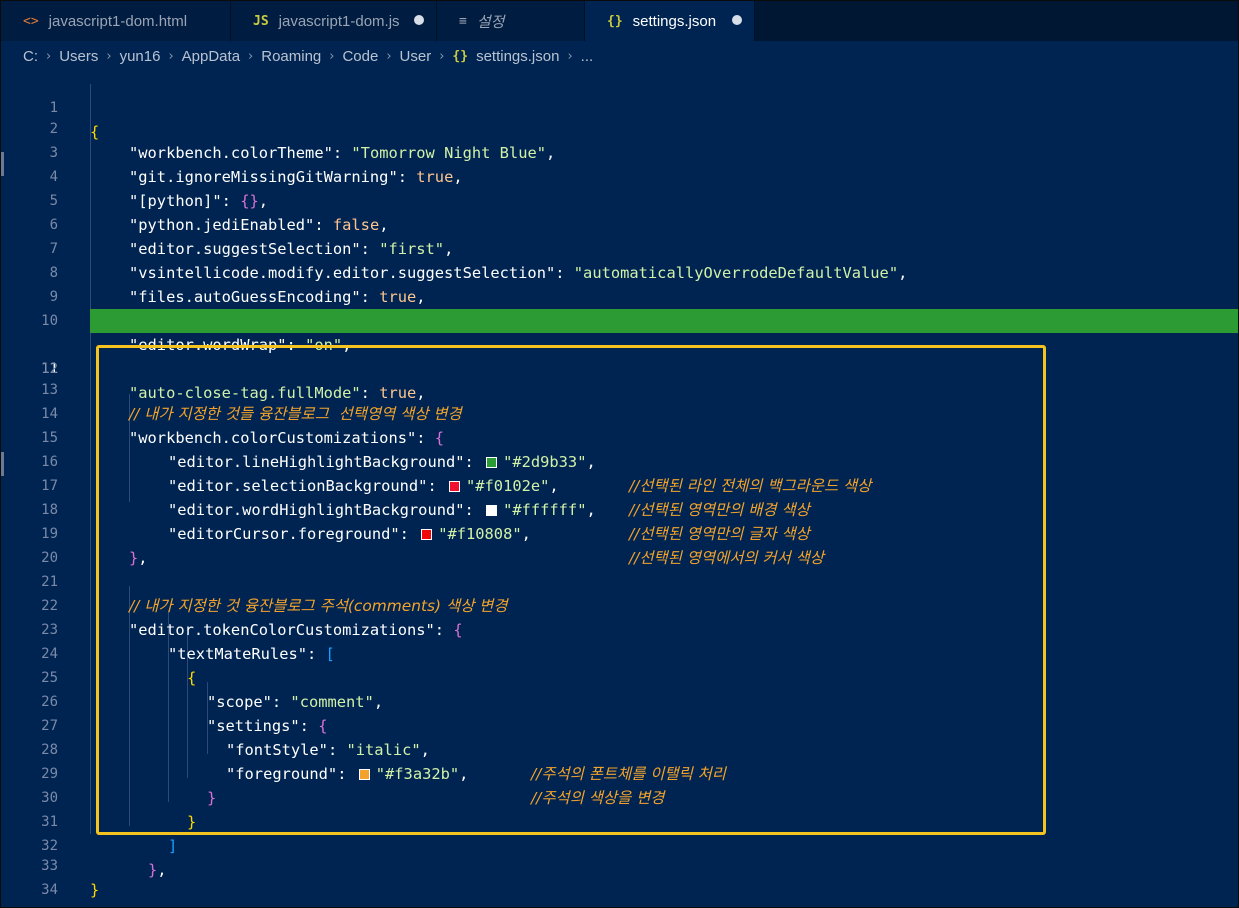  Describe the element at coordinates (619, 175) in the screenshot. I see `code-line: 4 "[python]": {},` at that location.